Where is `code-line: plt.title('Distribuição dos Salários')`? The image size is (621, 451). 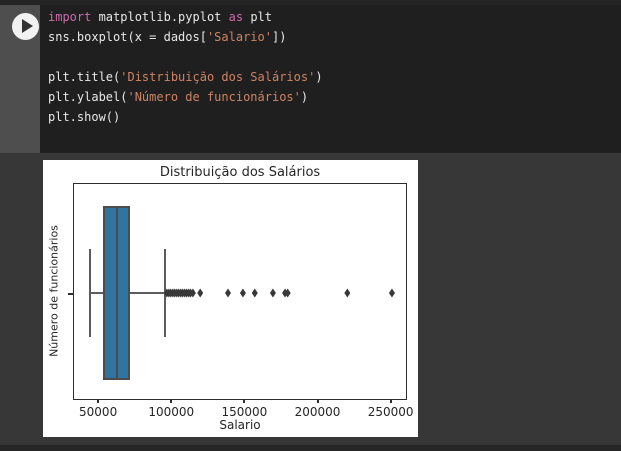
code-line: plt.title('Distribuição dos Salários') is located at coordinates (334, 77).